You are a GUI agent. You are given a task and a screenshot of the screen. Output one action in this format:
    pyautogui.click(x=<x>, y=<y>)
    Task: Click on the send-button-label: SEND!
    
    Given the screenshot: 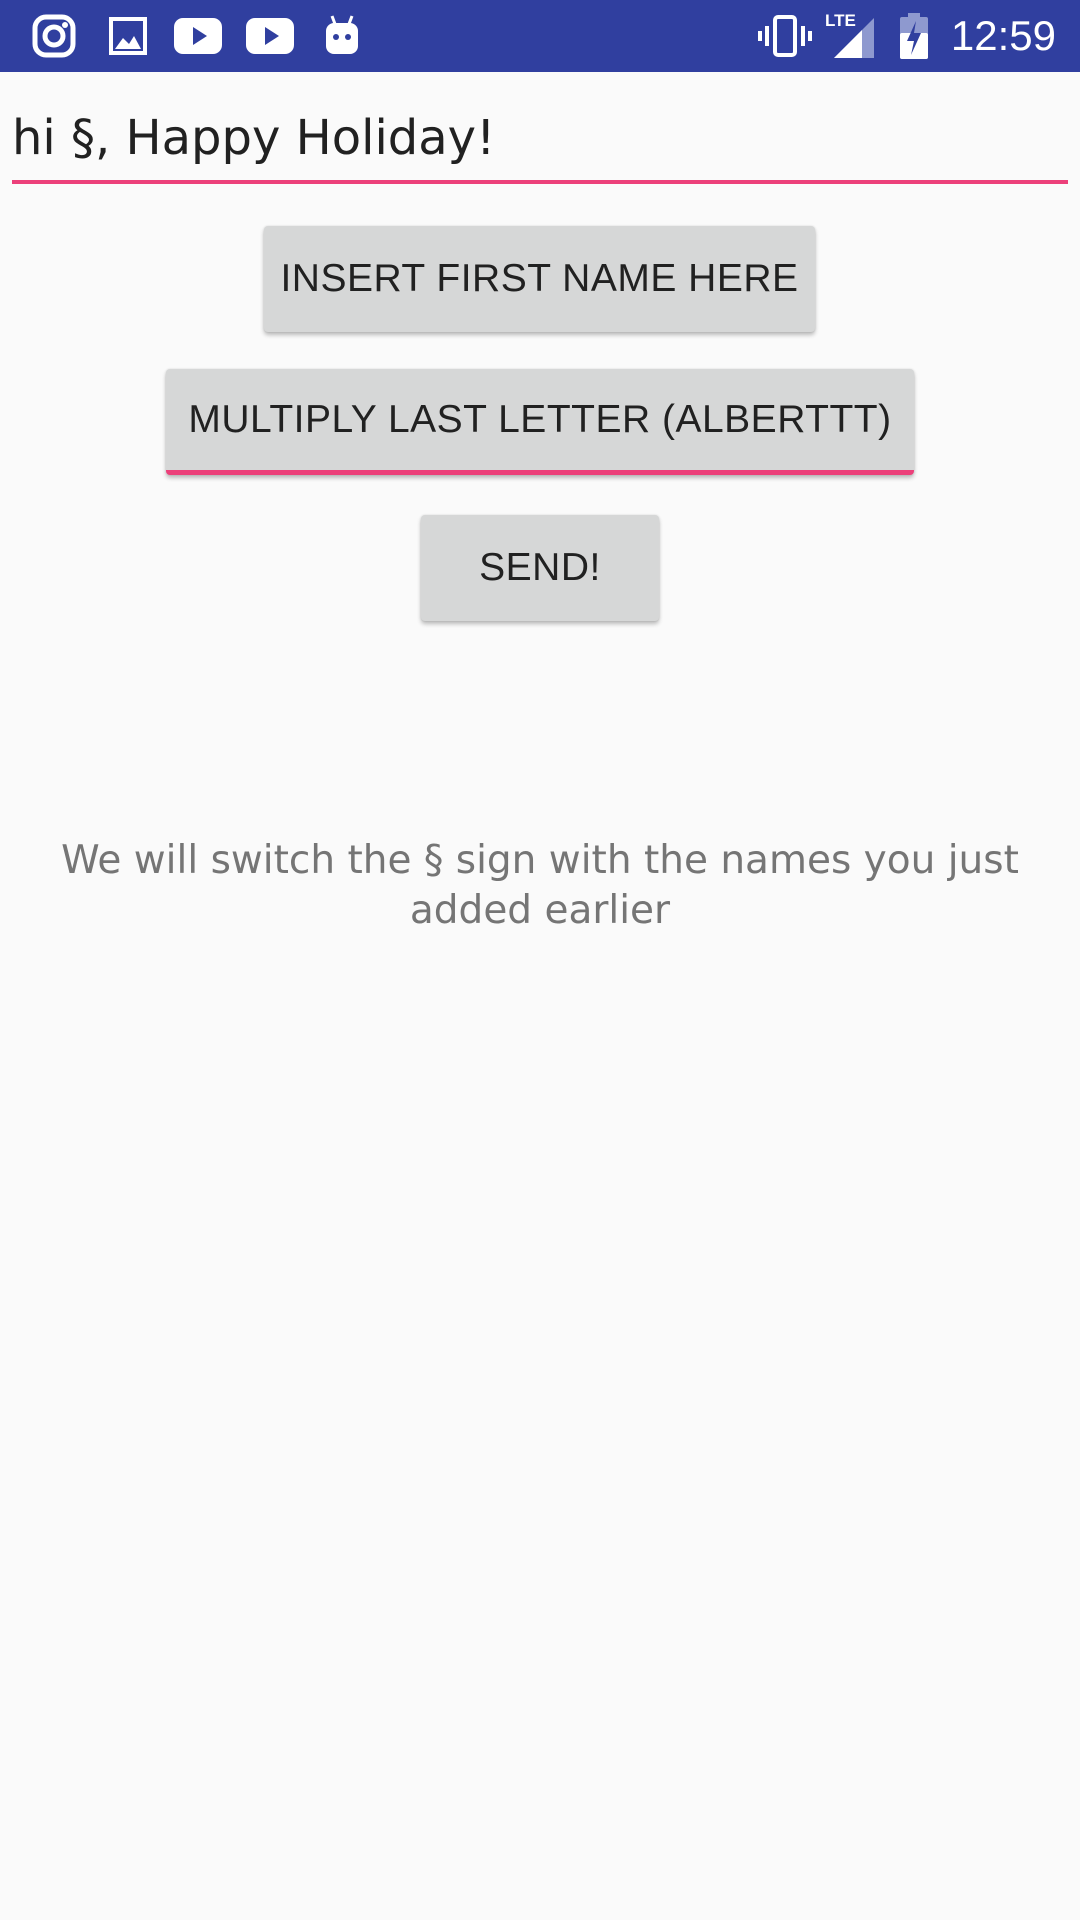 What is the action you would take?
    pyautogui.click(x=540, y=567)
    